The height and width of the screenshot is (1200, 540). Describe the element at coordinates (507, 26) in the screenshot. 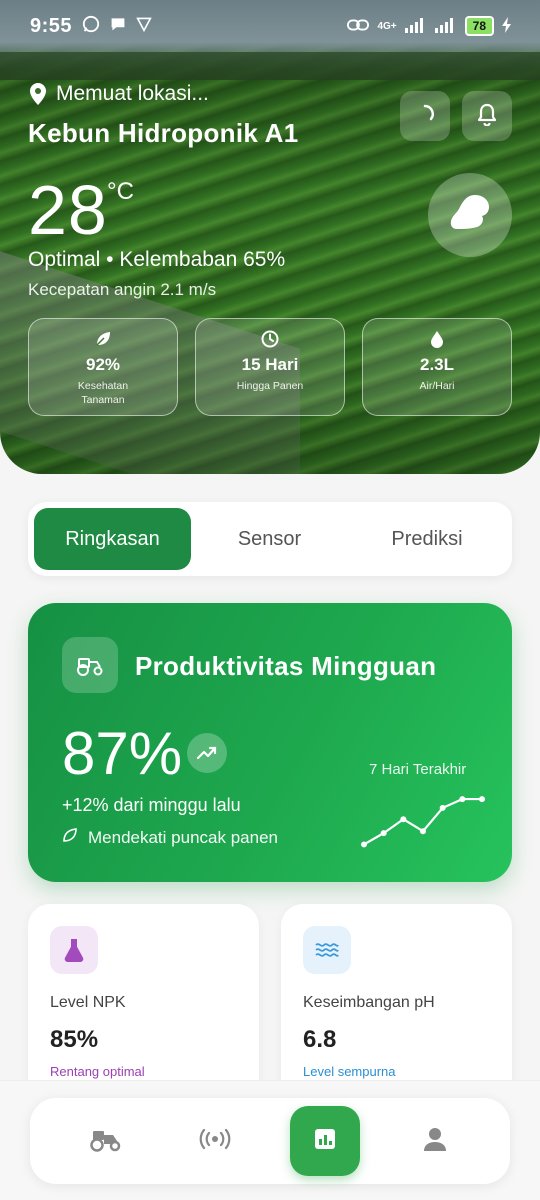

I see `charging-icon` at that location.